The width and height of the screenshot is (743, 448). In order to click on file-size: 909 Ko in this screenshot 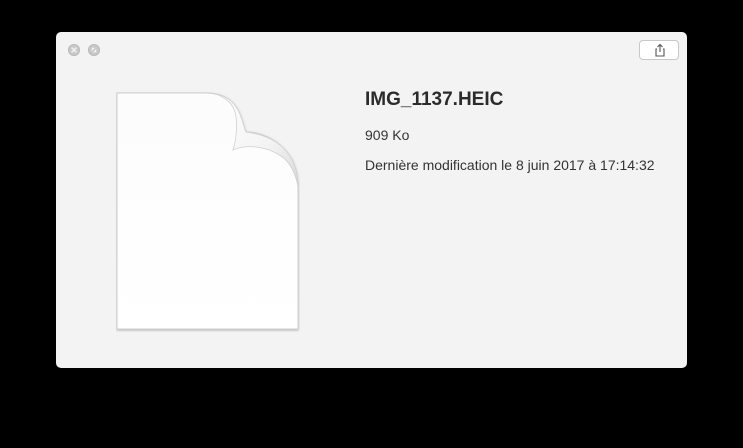, I will do `click(387, 135)`.